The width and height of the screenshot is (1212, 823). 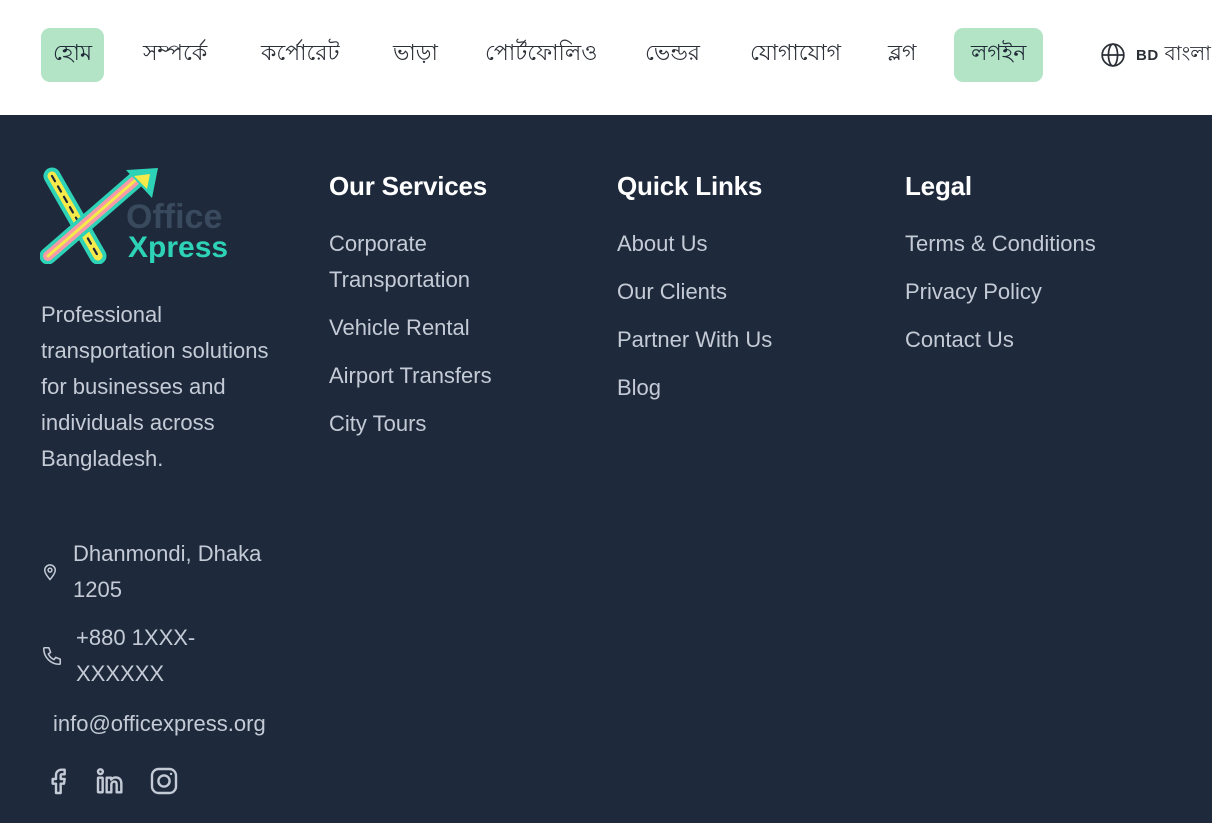 I want to click on legal-link-terms: Terms & Conditions, so click(x=1035, y=244).